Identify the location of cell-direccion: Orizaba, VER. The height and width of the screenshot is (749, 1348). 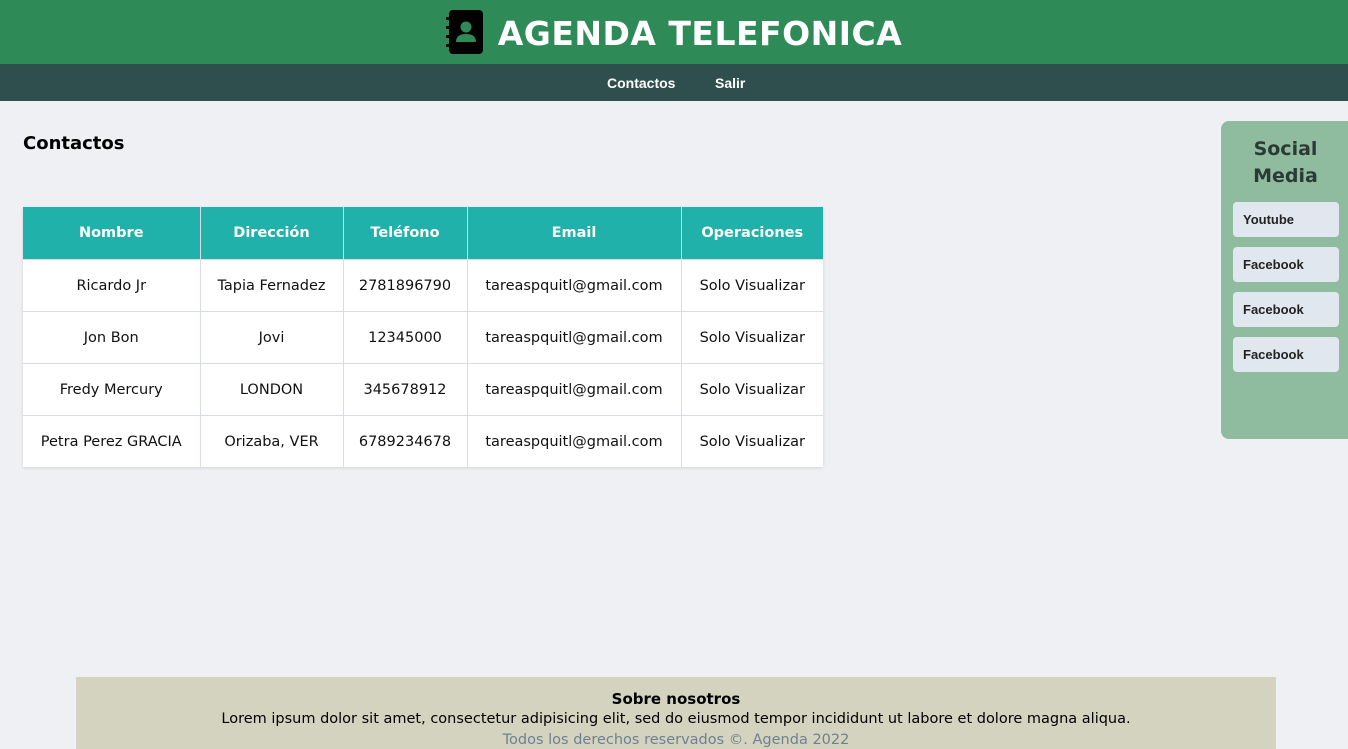
(272, 441).